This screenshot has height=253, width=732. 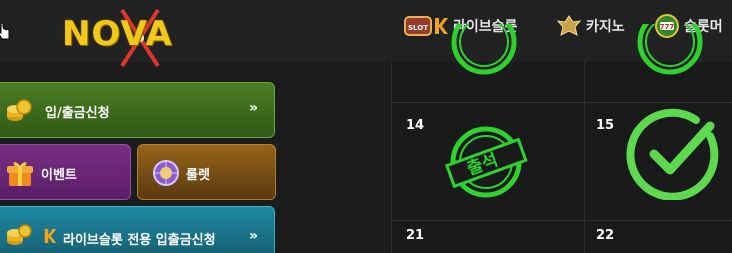 What do you see at coordinates (77, 113) in the screenshot?
I see `deposit-withdraw-label: 입/출금신청` at bounding box center [77, 113].